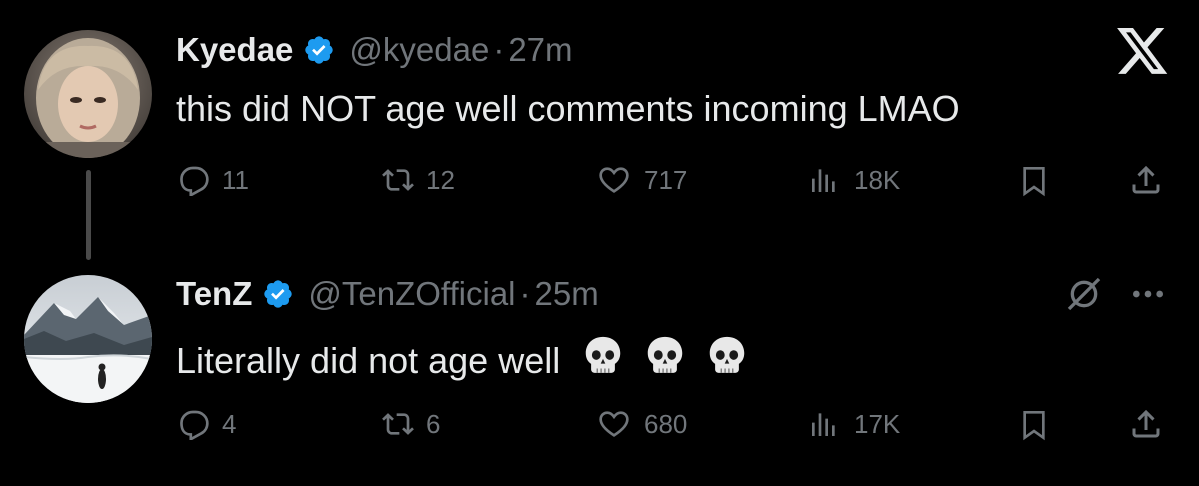  Describe the element at coordinates (88, 94) in the screenshot. I see `kyedae-avatar` at that location.